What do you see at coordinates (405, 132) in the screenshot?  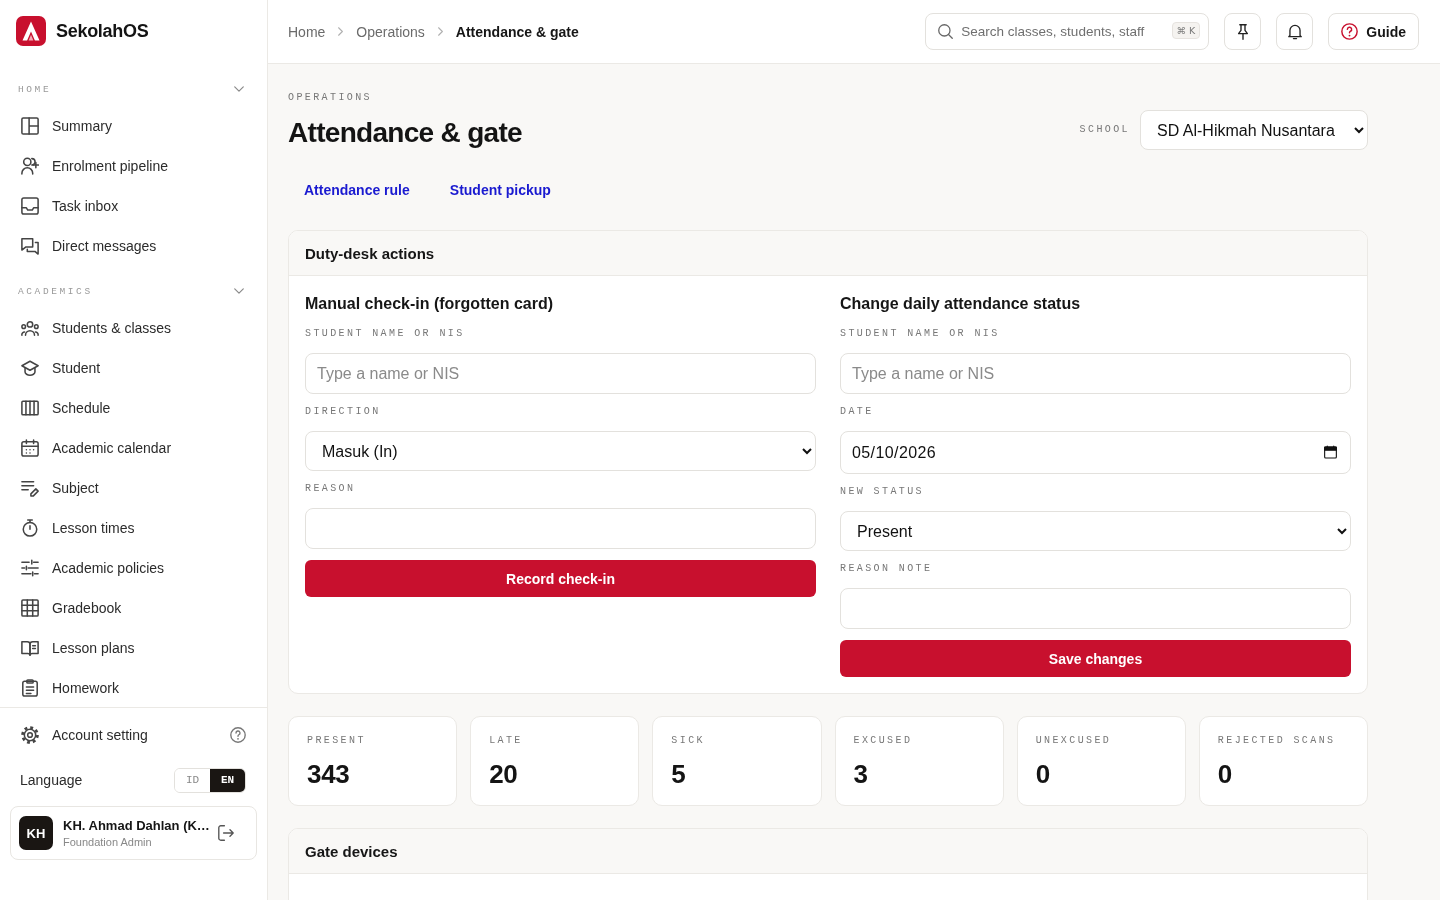 I see `page-title: Attendance & gate` at bounding box center [405, 132].